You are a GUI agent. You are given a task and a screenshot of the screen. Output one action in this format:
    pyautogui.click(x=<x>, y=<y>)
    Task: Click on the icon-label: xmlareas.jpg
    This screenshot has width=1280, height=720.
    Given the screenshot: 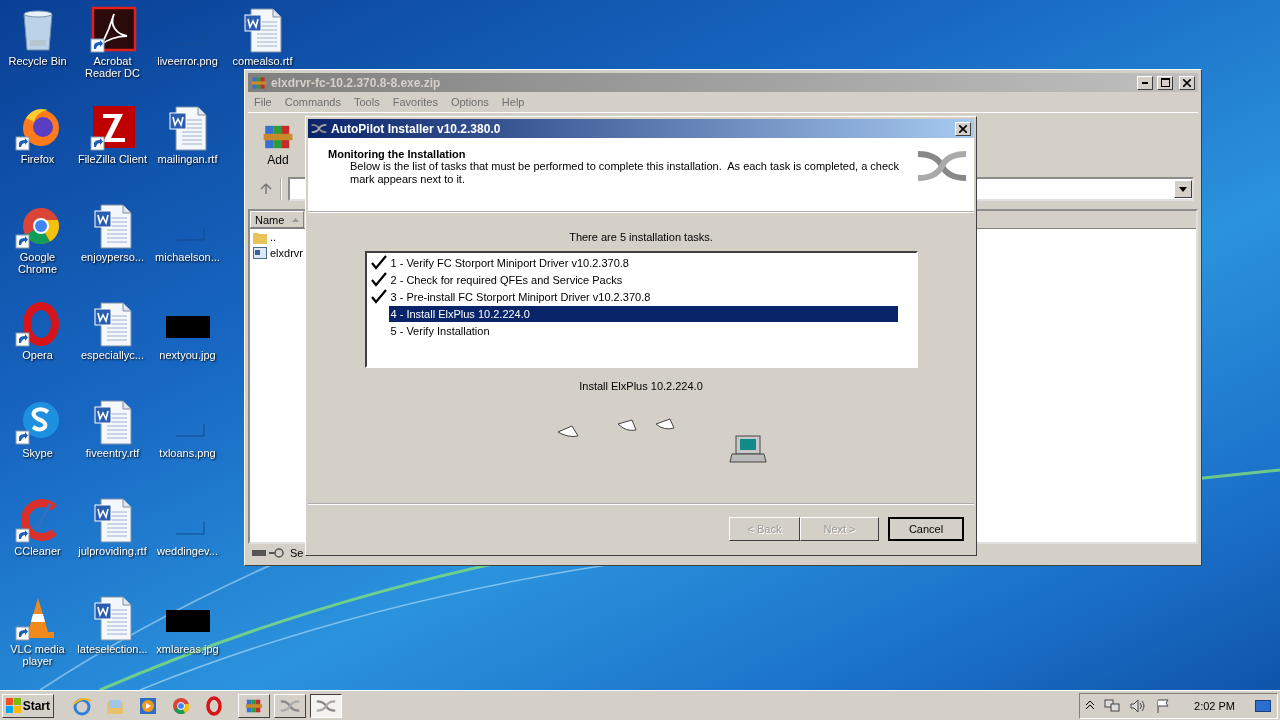 What is the action you would take?
    pyautogui.click(x=187, y=649)
    